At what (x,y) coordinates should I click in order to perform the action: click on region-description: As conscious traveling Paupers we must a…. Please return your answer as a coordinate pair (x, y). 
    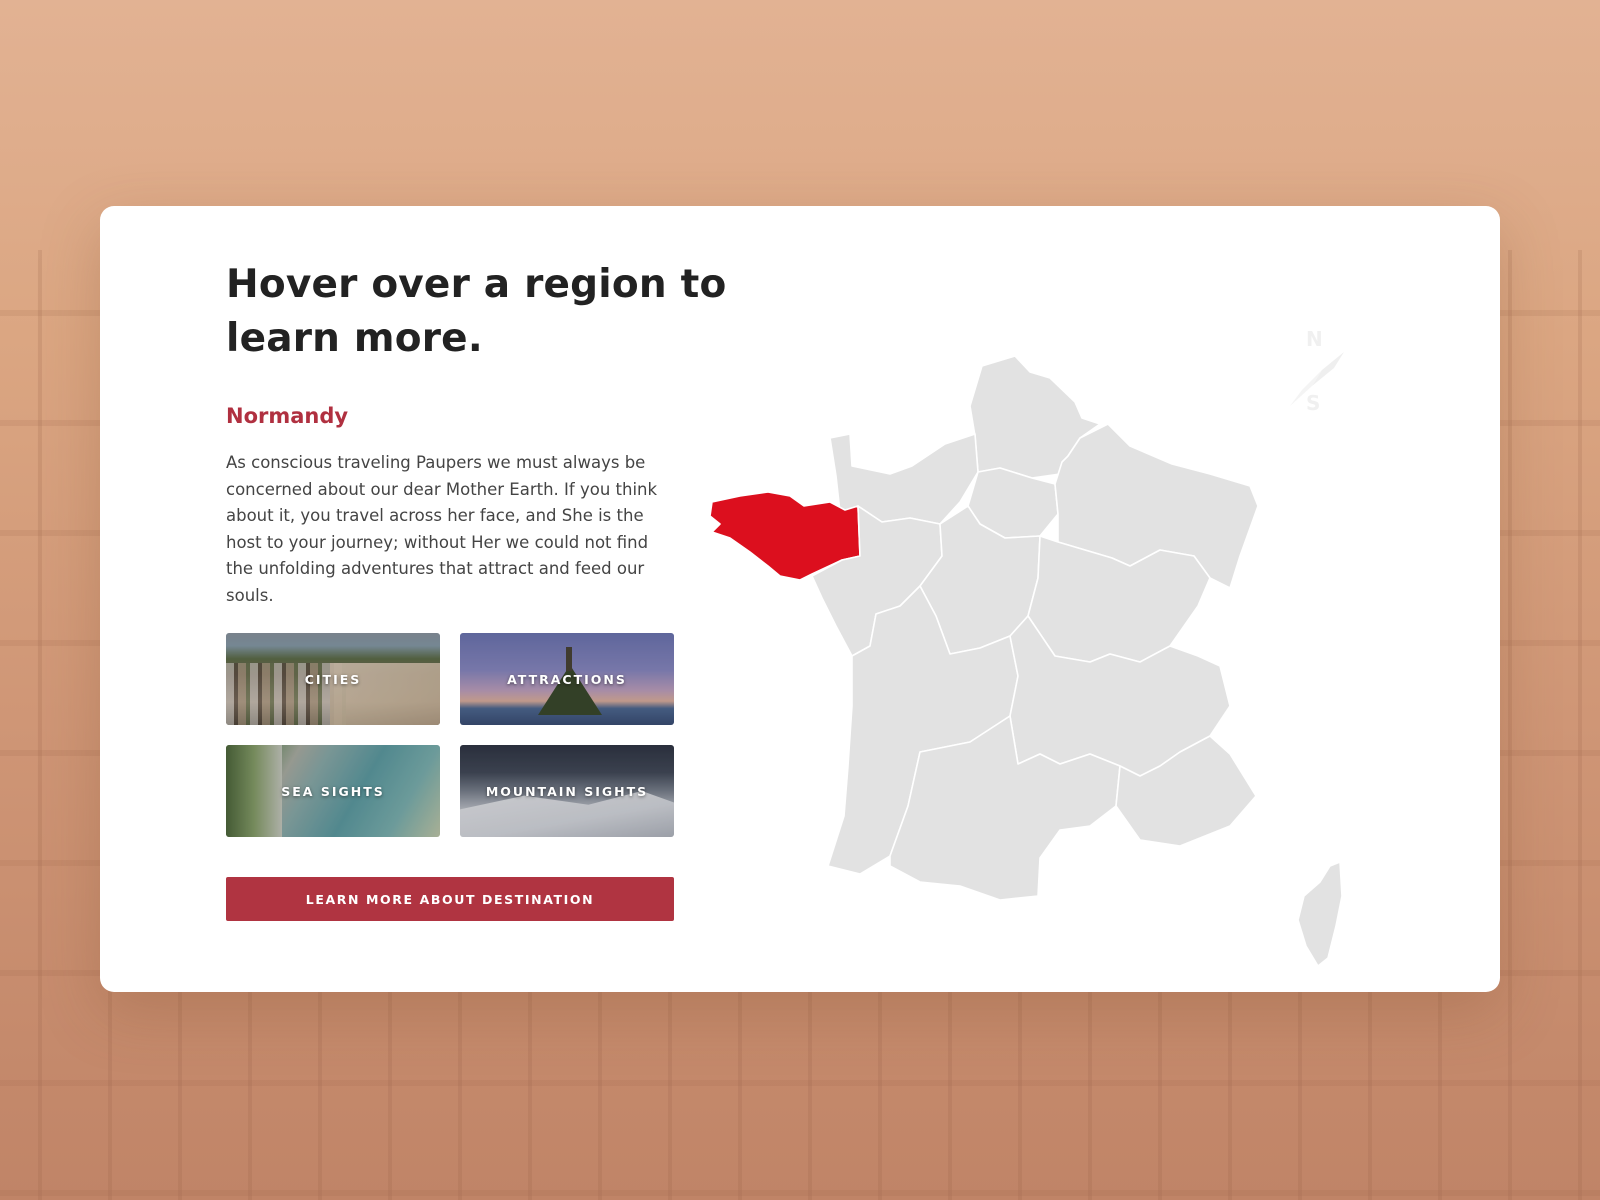
    Looking at the image, I should click on (442, 529).